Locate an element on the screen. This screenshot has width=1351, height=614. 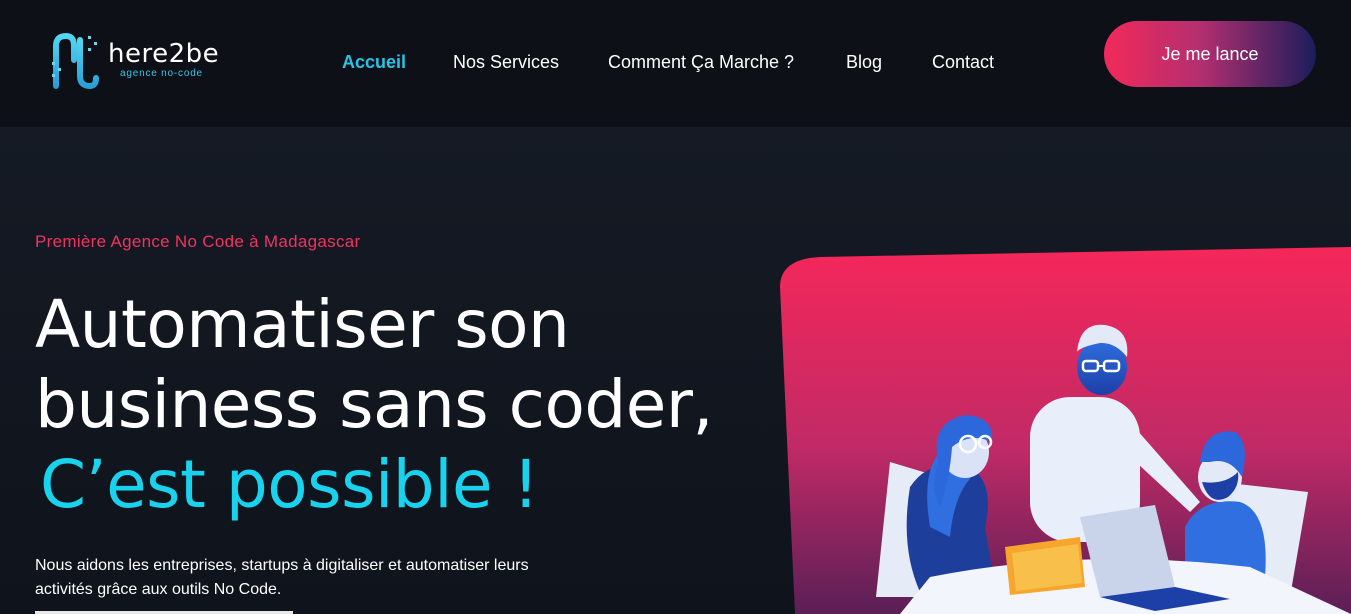
nav-item-contact: Contact is located at coordinates (963, 62).